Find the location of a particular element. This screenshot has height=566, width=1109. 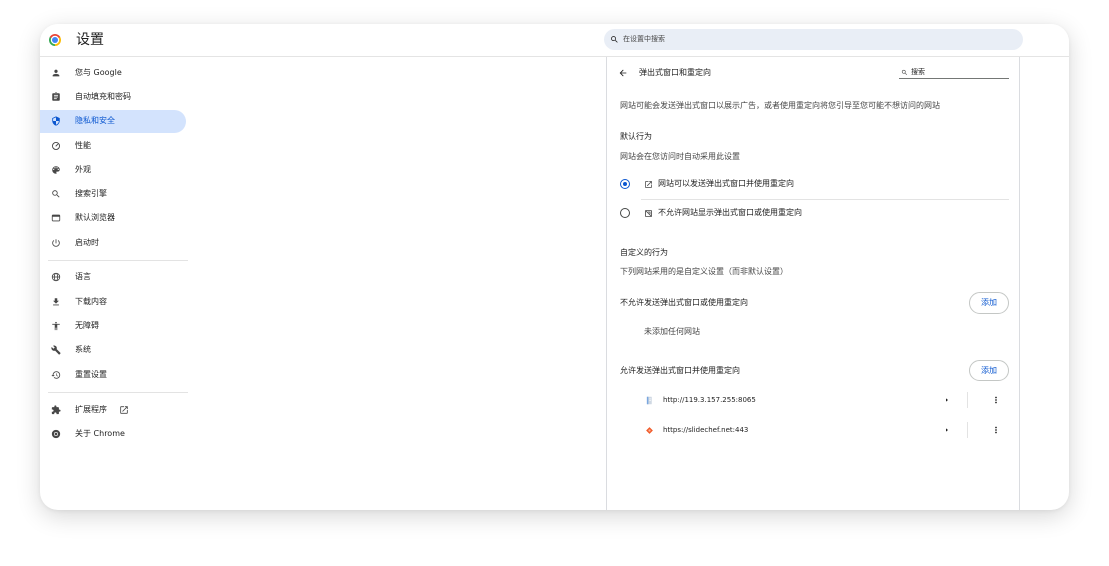

sidebar-item-label: 语言 is located at coordinates (83, 276).